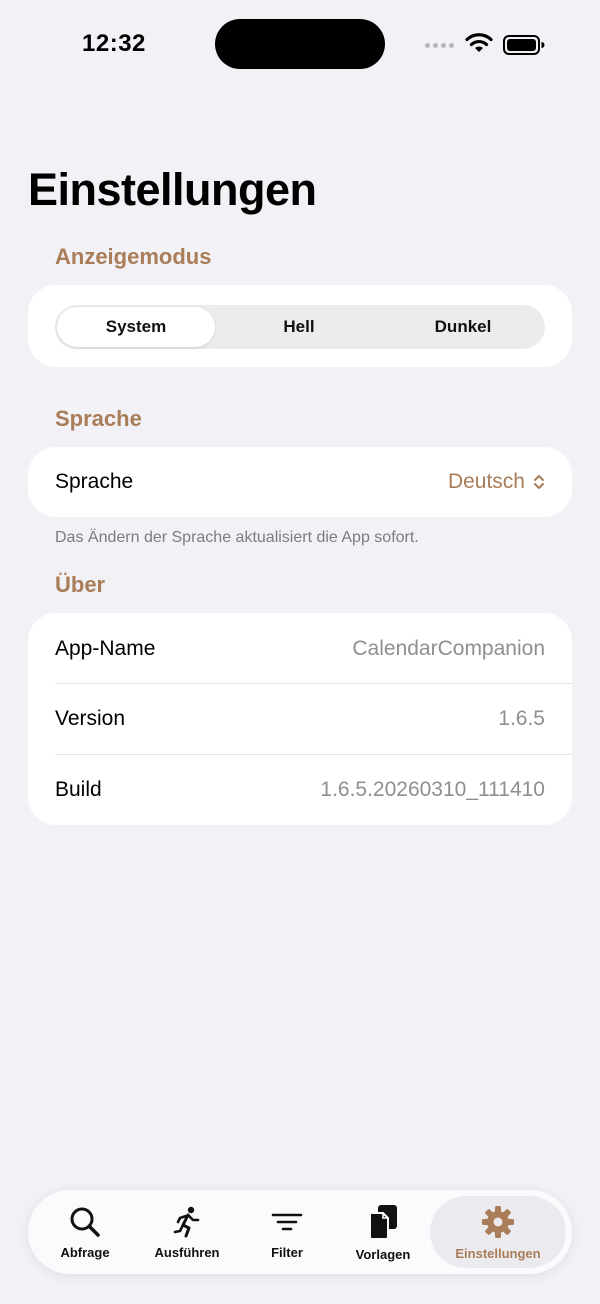 The width and height of the screenshot is (600, 1304). Describe the element at coordinates (287, 1221) in the screenshot. I see `filter-lines-icon` at that location.